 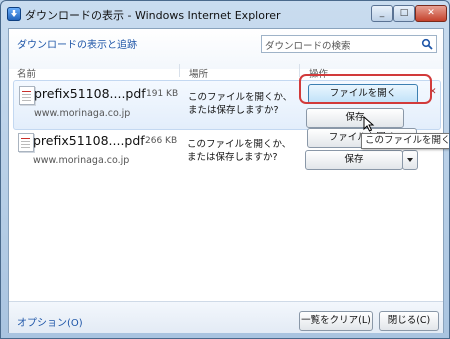 What do you see at coordinates (336, 321) in the screenshot?
I see `clear-list-button: 一覧をクリア(L)` at bounding box center [336, 321].